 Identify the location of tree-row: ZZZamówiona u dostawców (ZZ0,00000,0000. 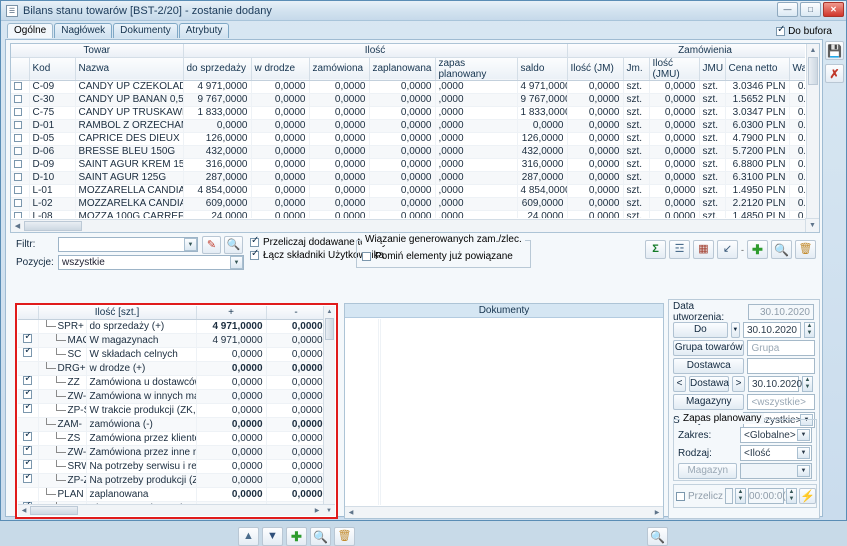
(172, 382).